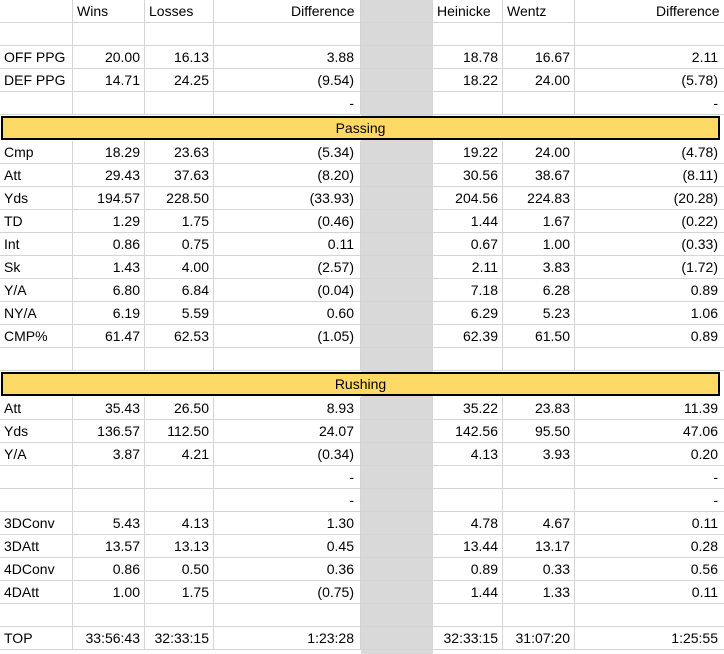  I want to click on header-difference-2: Difference, so click(649, 11).